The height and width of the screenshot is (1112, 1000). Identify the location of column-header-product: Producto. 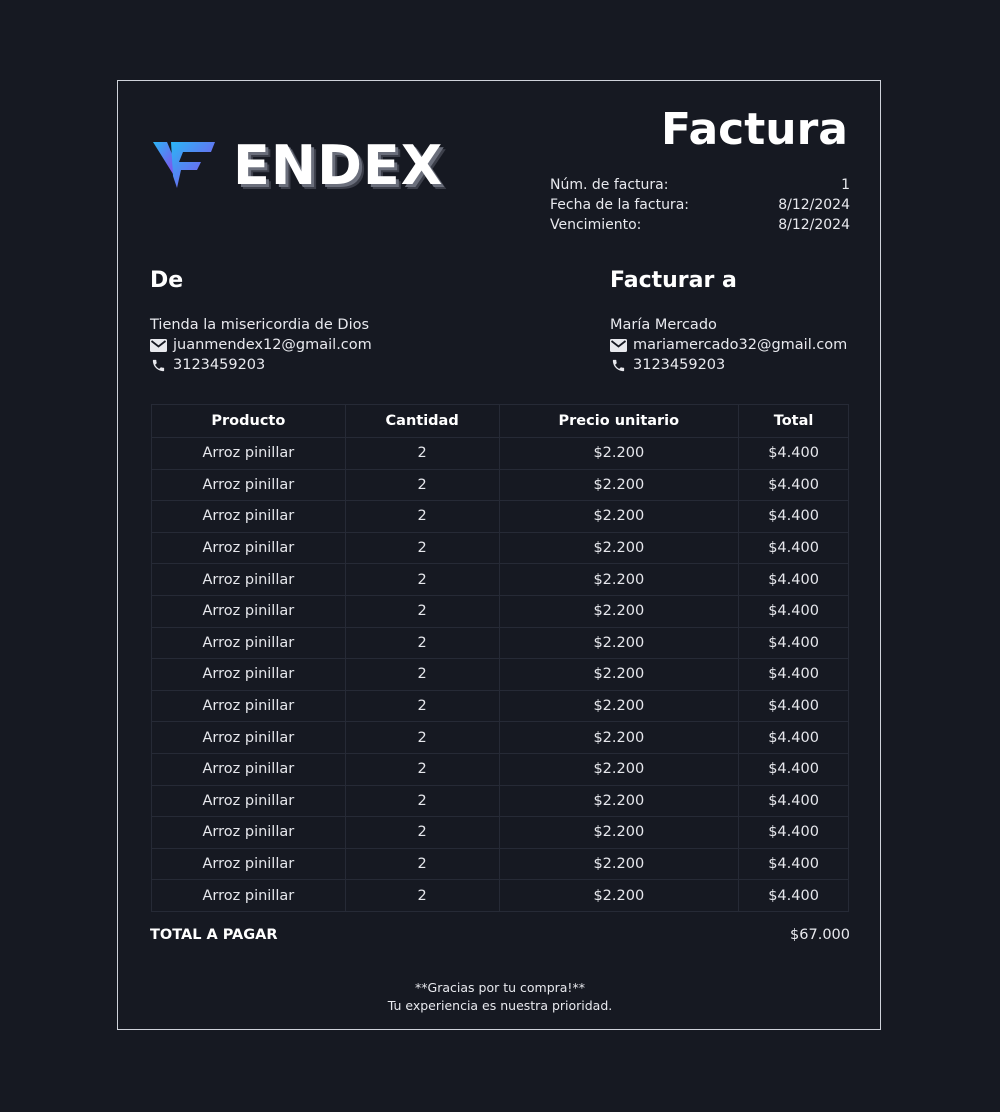
(248, 421).